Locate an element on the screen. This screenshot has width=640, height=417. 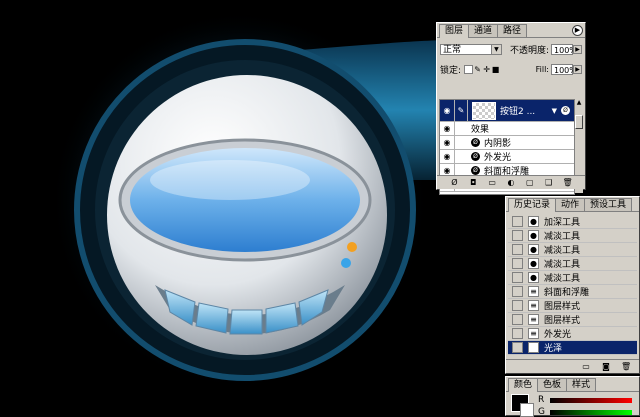
lock-paint-icon: ✎ is located at coordinates (477, 69).